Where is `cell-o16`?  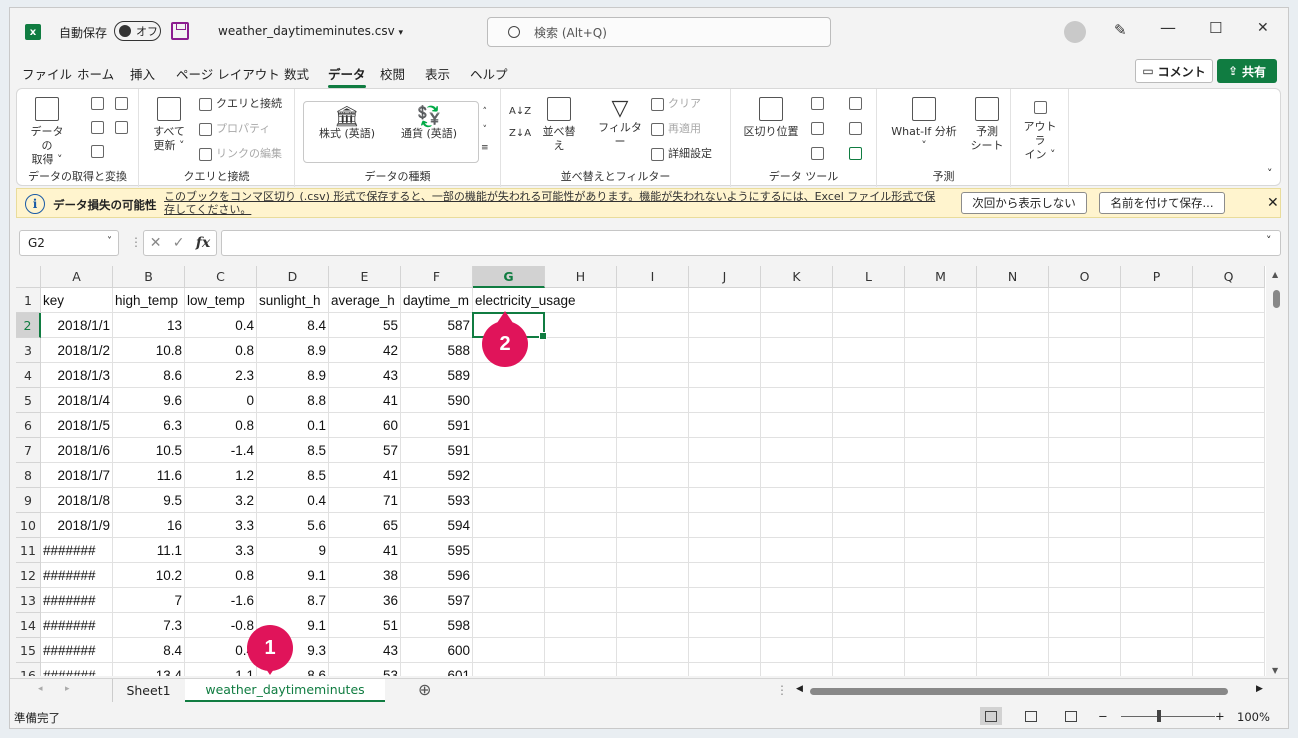 cell-o16 is located at coordinates (1085, 669).